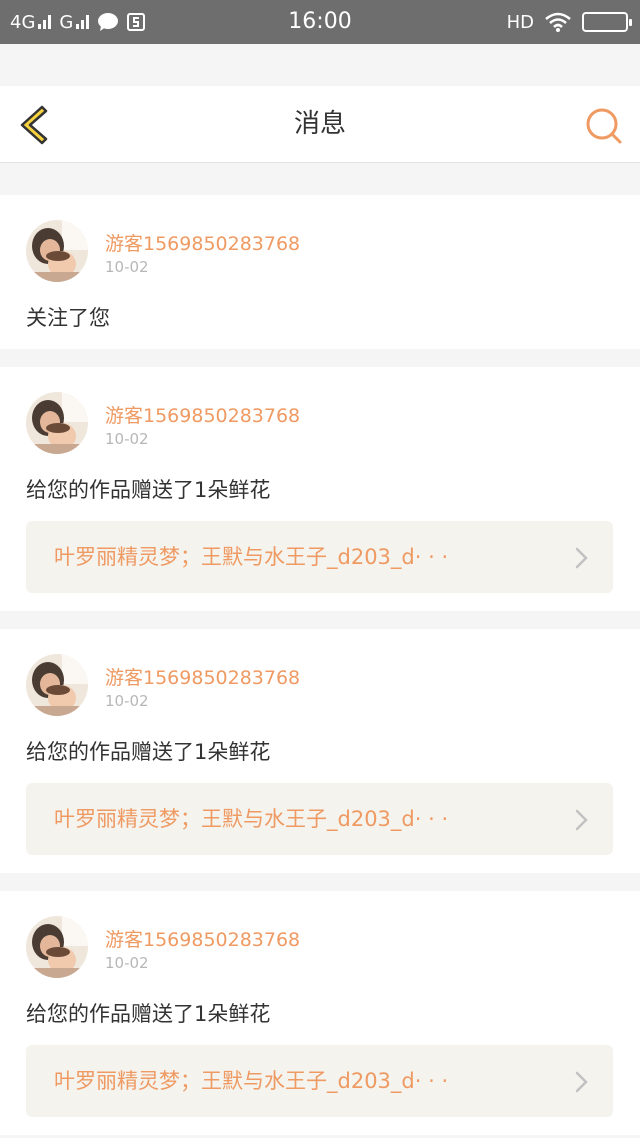 This screenshot has height=1138, width=640. Describe the element at coordinates (320, 272) in the screenshot. I see `notification-card: 游客1569850283768 10-02 关注了您` at that location.